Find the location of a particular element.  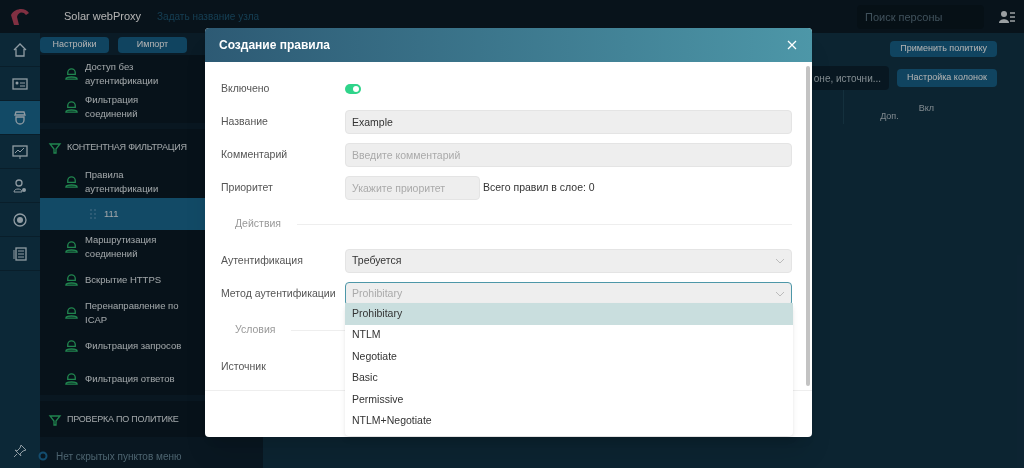

guard-icon is located at coordinates (20, 118).